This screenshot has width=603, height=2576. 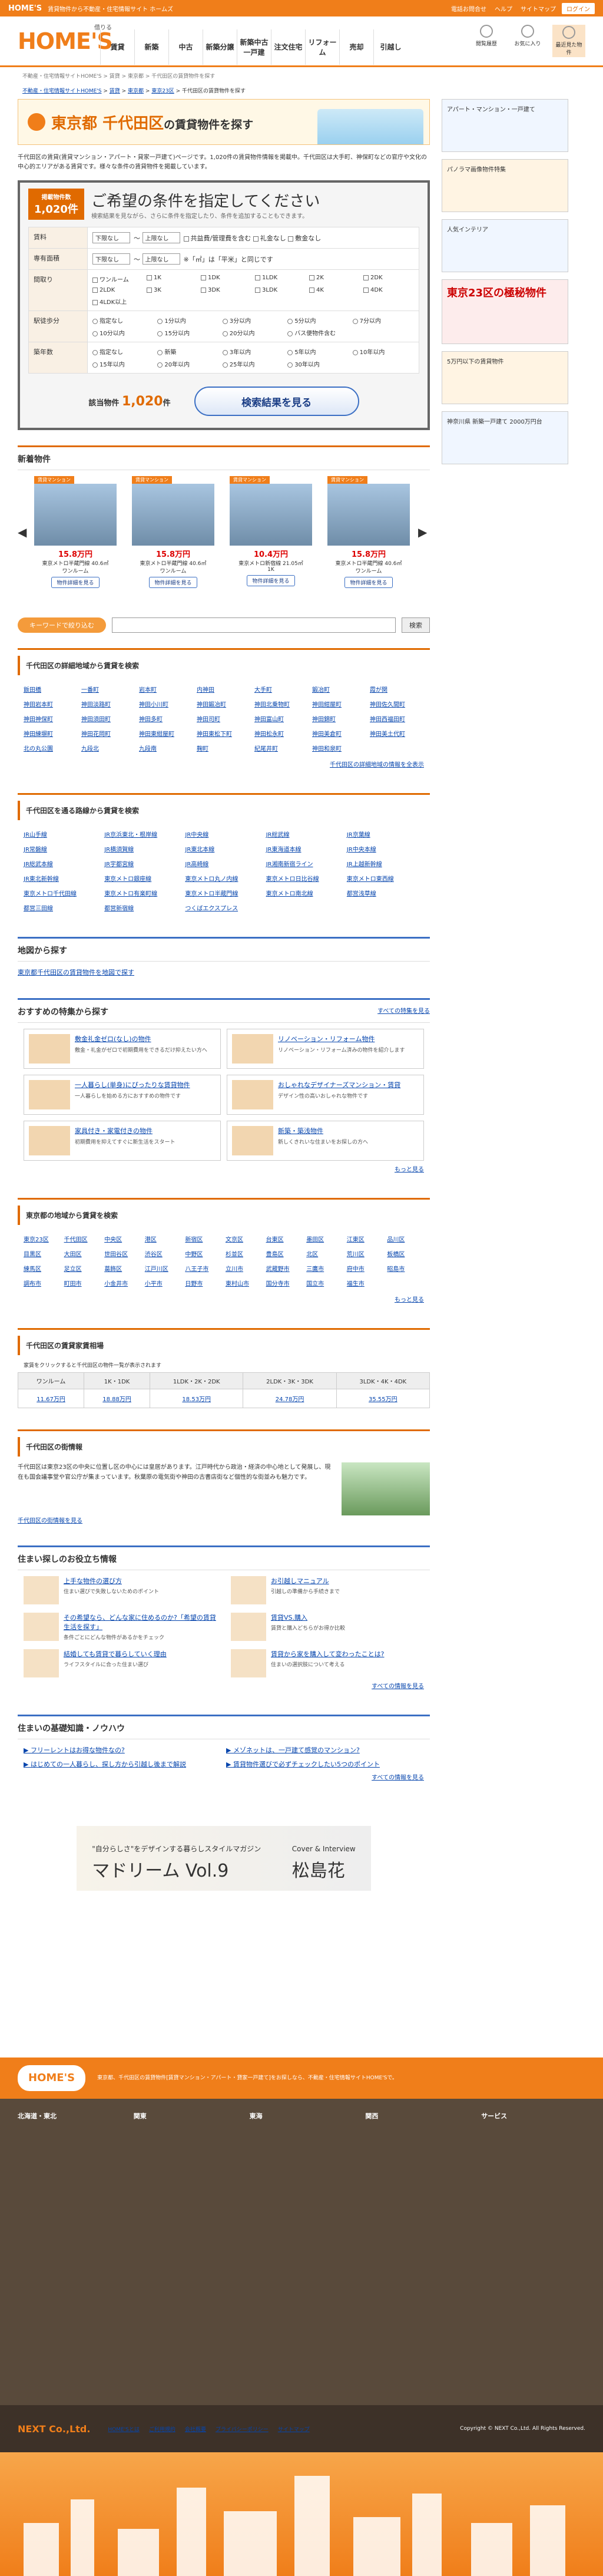 I want to click on line-link: JR常磐線, so click(x=62, y=848).